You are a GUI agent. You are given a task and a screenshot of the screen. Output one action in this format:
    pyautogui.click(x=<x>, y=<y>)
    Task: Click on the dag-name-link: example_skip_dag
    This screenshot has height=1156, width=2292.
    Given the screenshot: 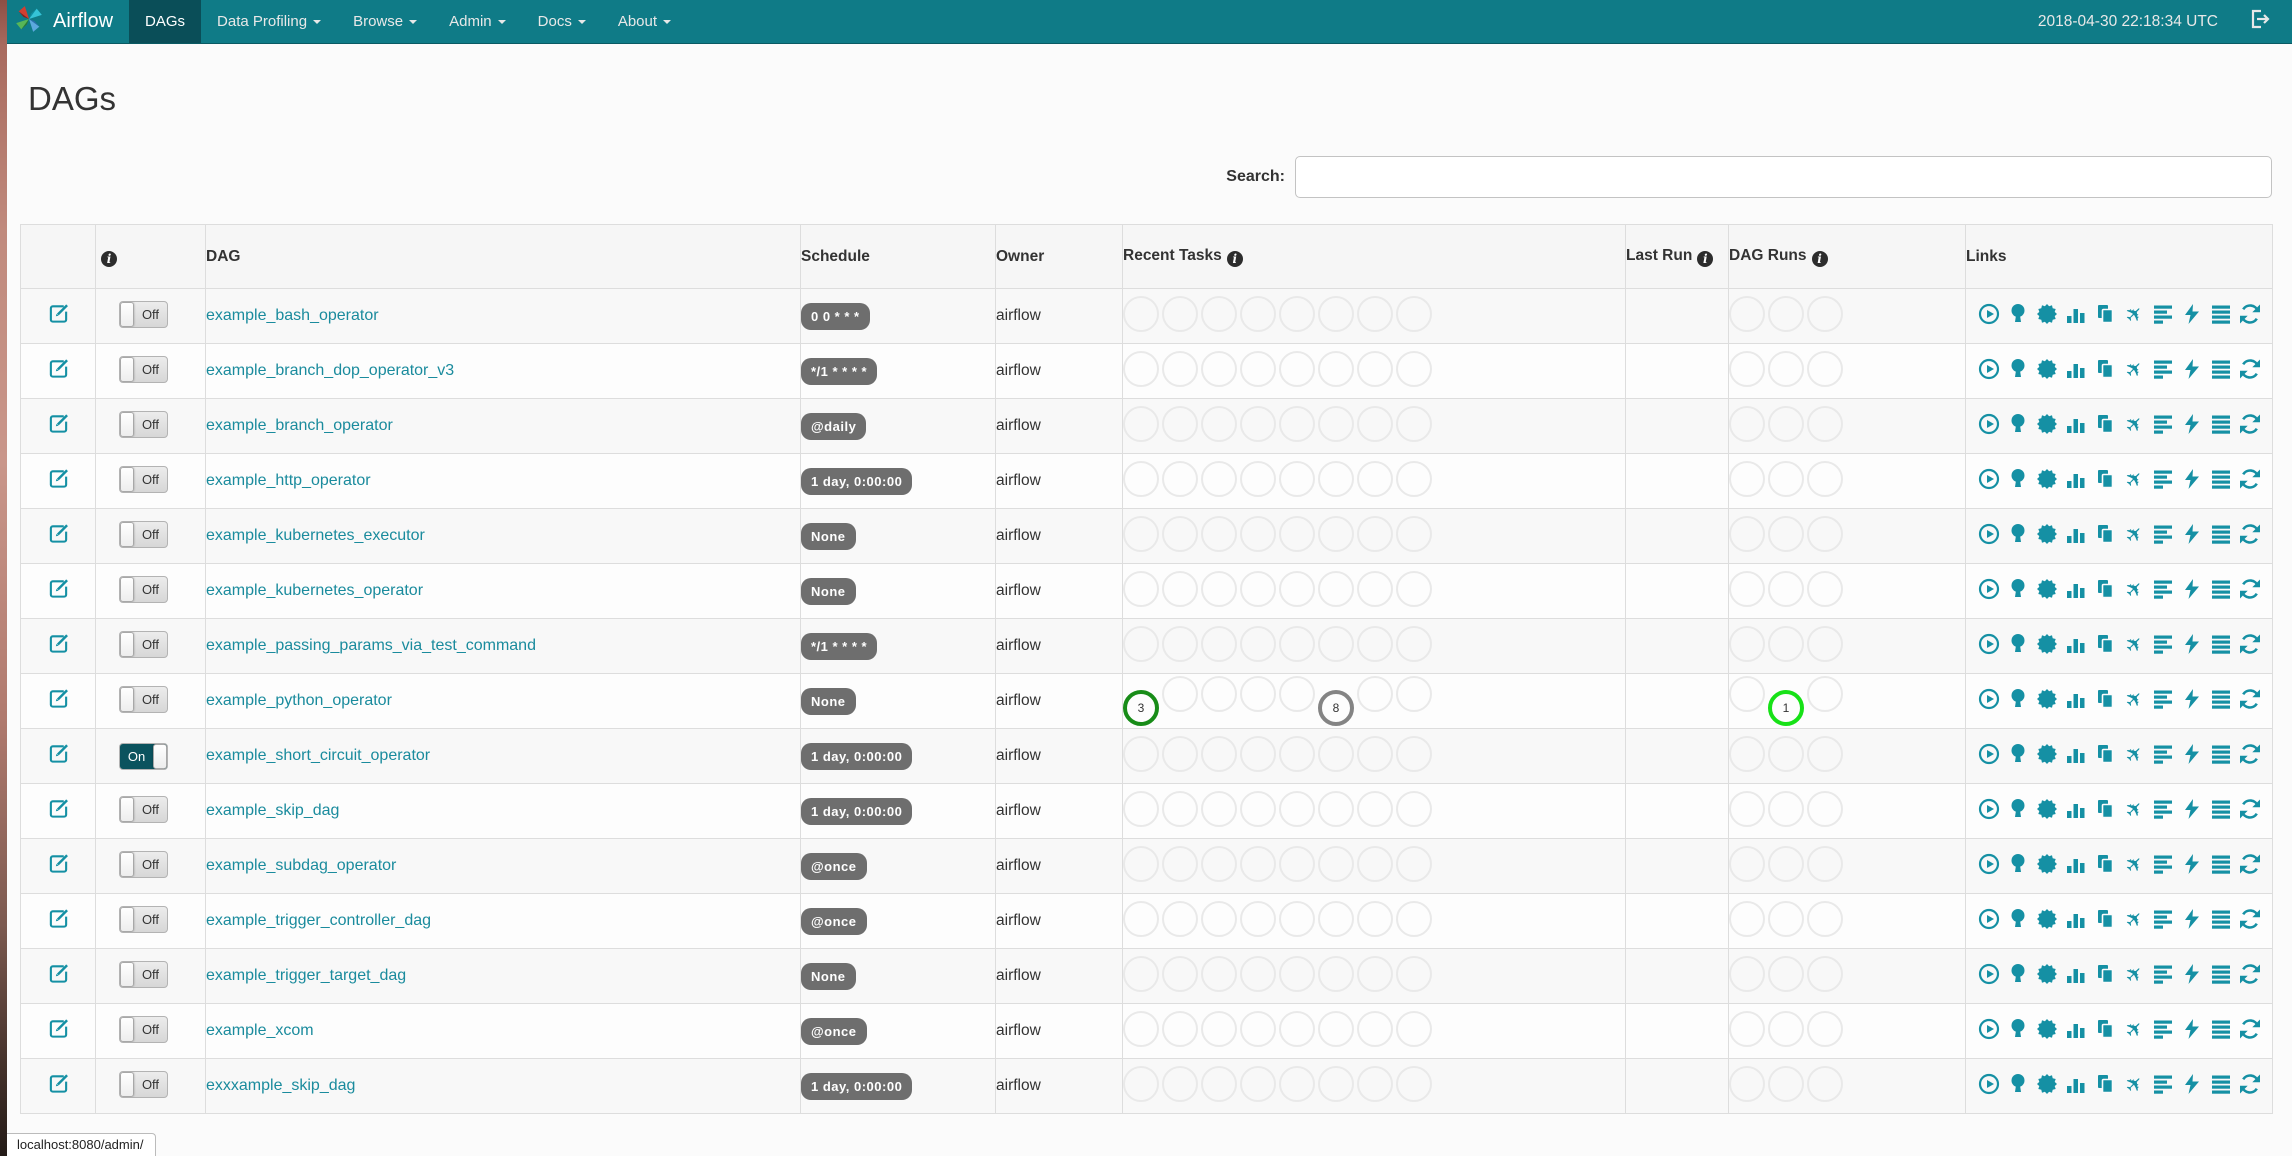 What is the action you would take?
    pyautogui.click(x=272, y=810)
    